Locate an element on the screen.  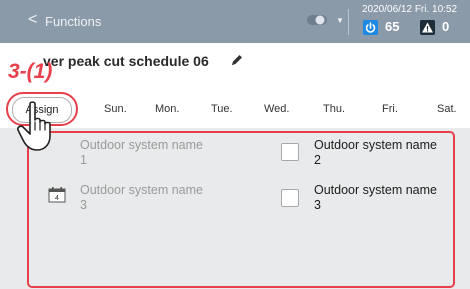
day-wed: Wed. is located at coordinates (276, 109).